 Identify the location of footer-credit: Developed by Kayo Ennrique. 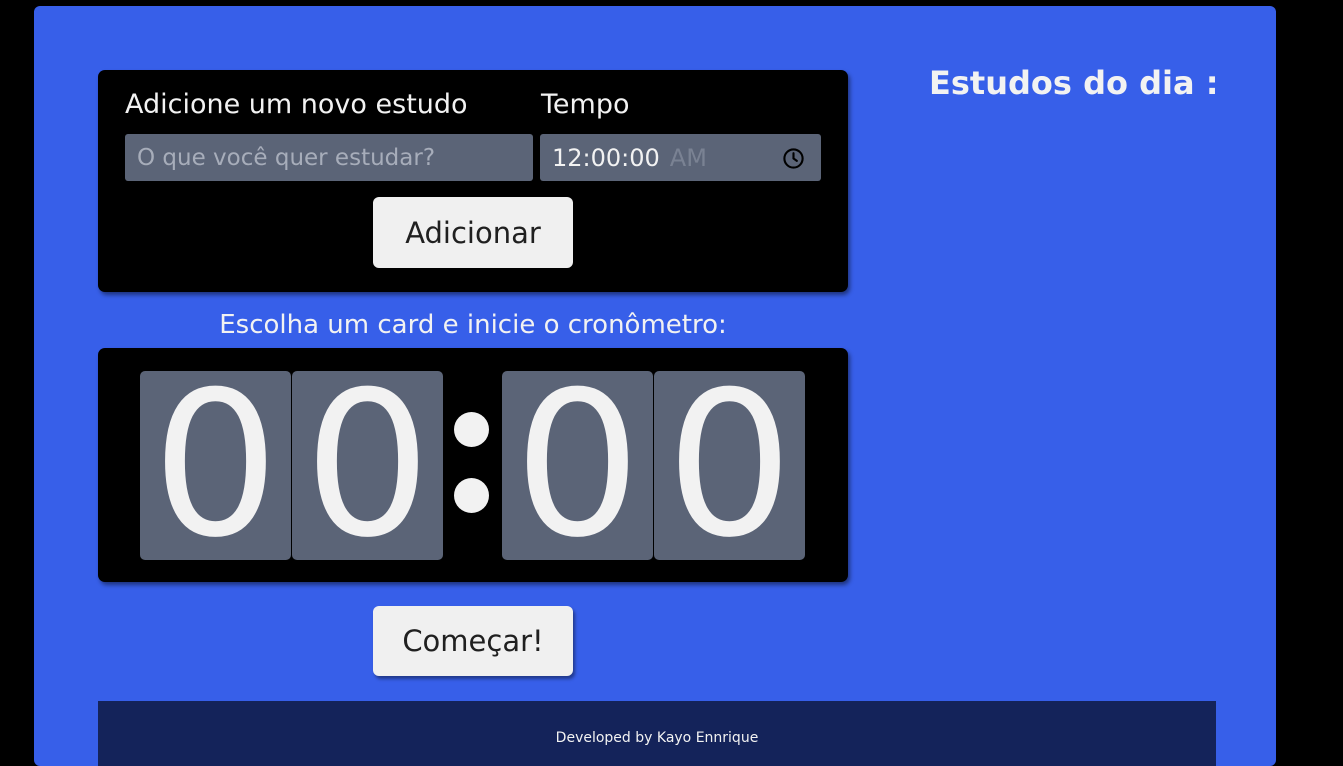
(657, 738).